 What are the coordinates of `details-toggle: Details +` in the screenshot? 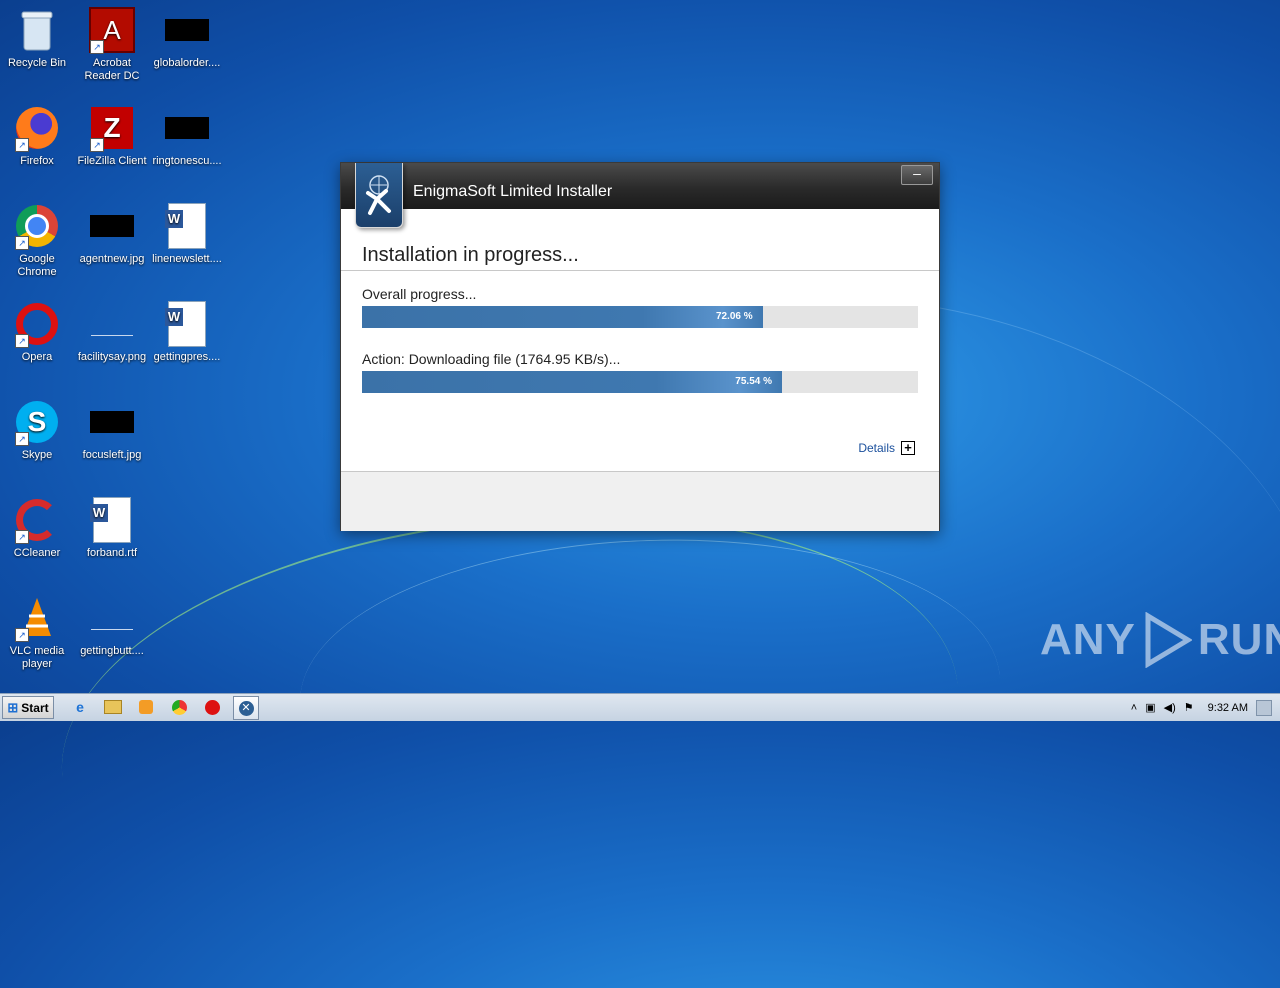 It's located at (886, 448).